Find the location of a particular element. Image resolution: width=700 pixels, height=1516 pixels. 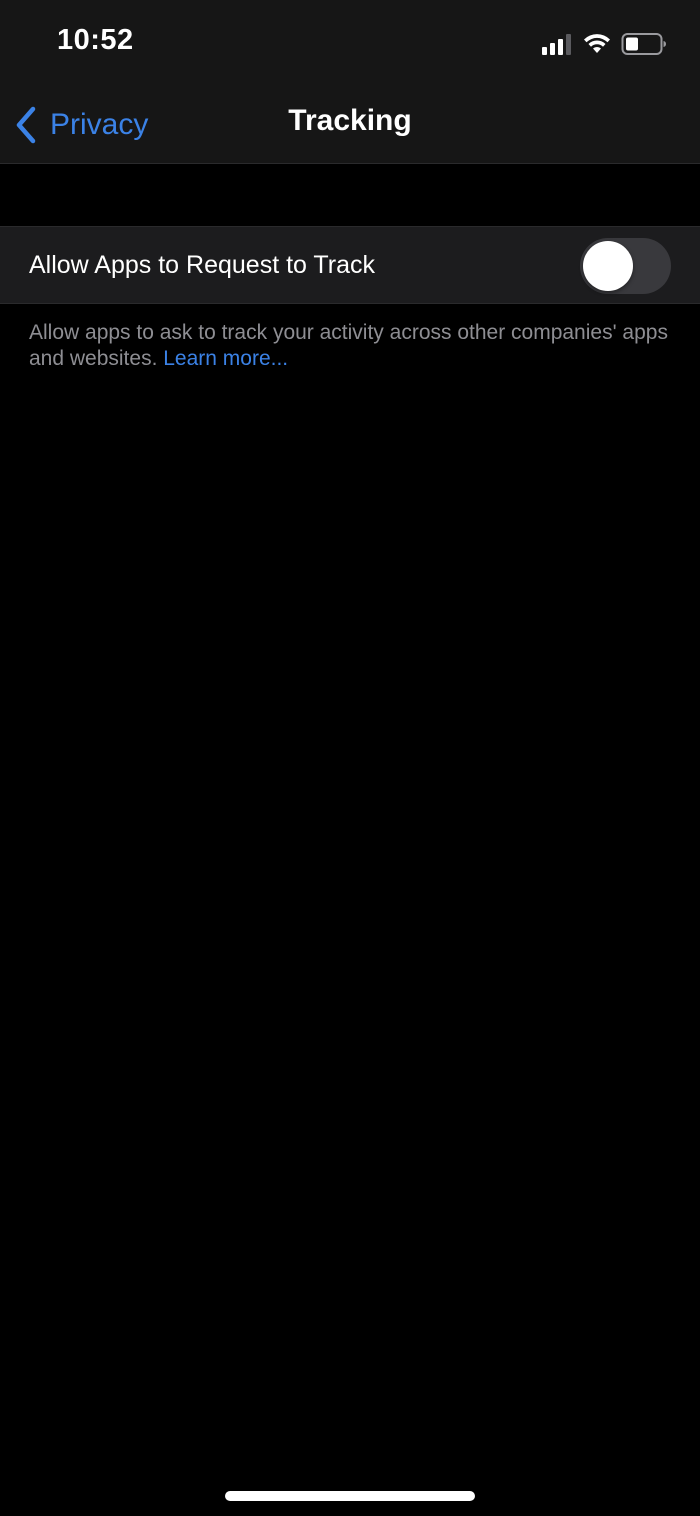

allow-tracking-toggle is located at coordinates (625, 266).